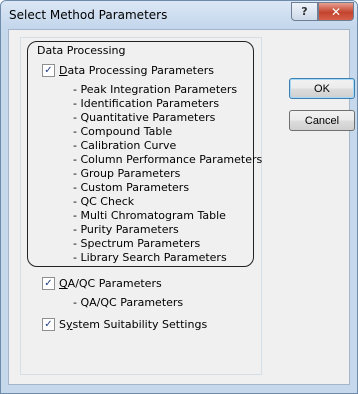  I want to click on list-item: - Calibration Curve, so click(125, 145).